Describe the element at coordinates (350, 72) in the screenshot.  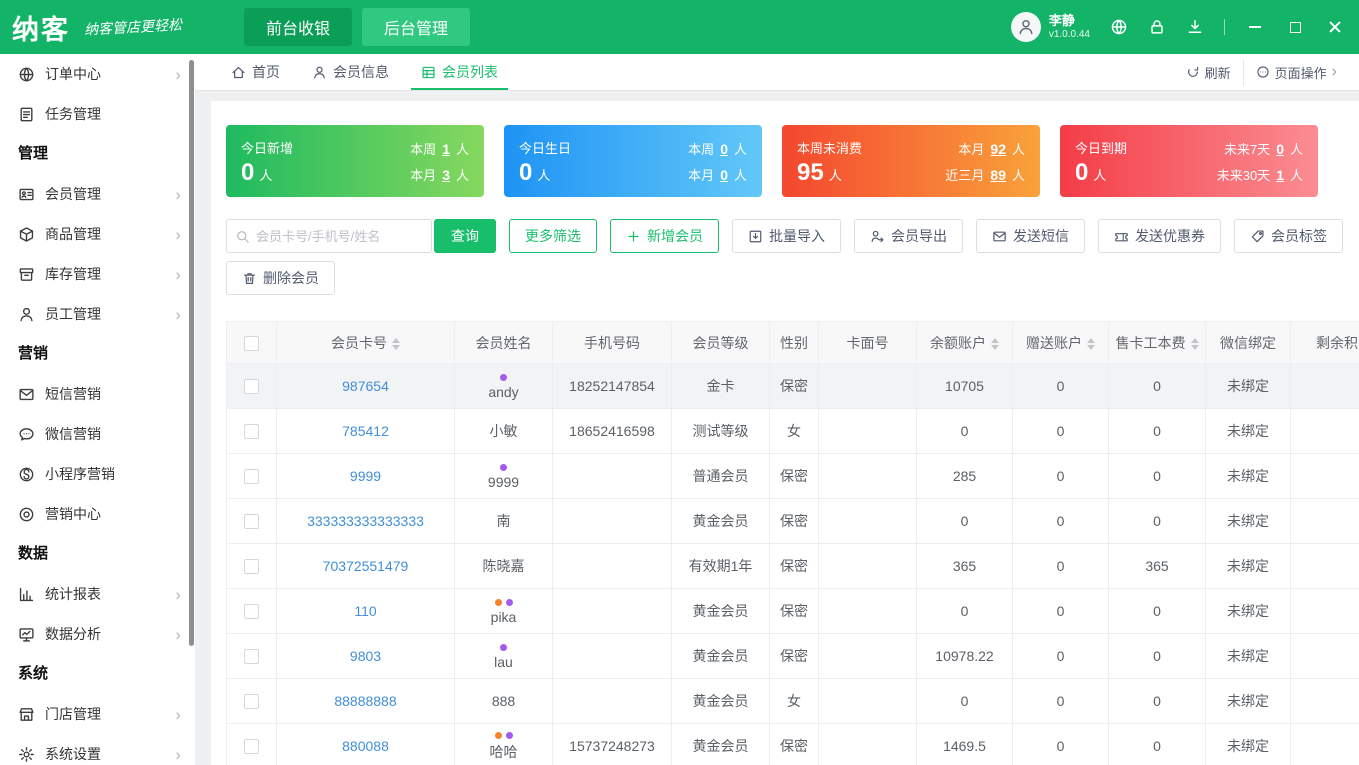
I see `tab-item: 会员信息` at that location.